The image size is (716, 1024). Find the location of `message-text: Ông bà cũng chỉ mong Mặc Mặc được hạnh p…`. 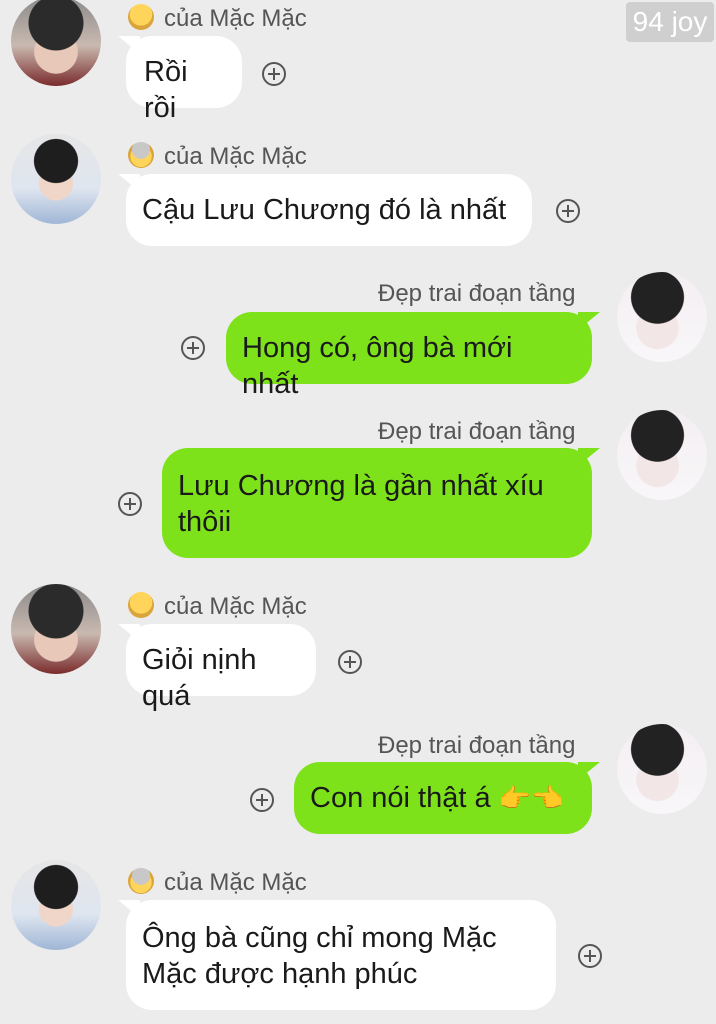

message-text: Ông bà cũng chỉ mong Mặc Mặc được hạnh p… is located at coordinates (319, 956).